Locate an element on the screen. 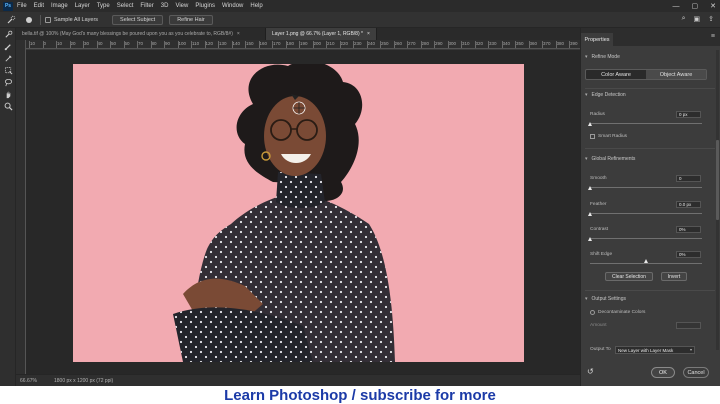  options-bar-right: ⌕ ▣ ⇪ is located at coordinates (698, 19).